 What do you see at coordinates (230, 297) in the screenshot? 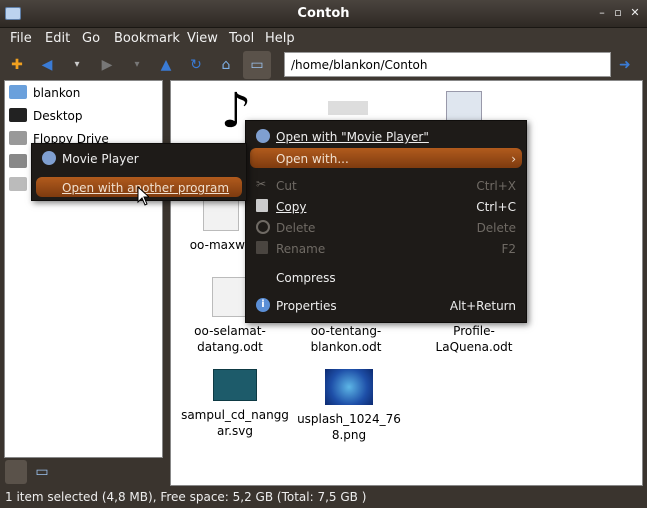
I see `document-icon` at bounding box center [230, 297].